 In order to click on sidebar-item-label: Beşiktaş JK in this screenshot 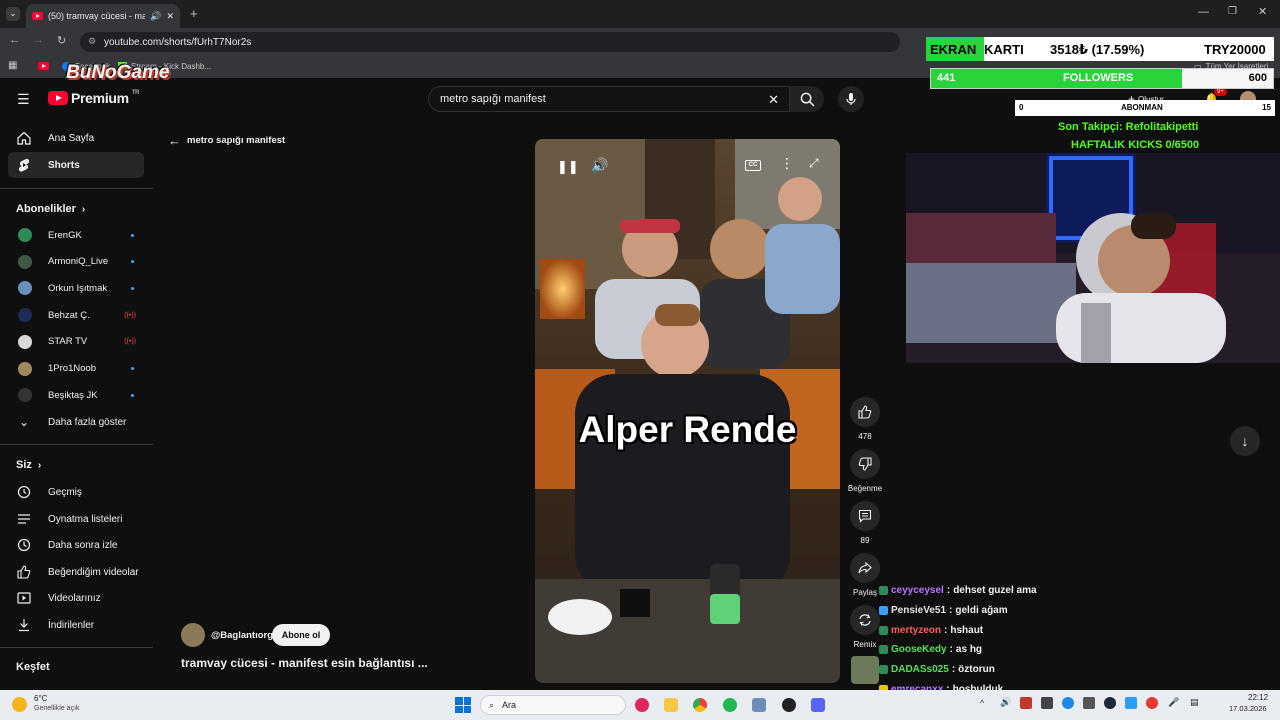, I will do `click(73, 395)`.